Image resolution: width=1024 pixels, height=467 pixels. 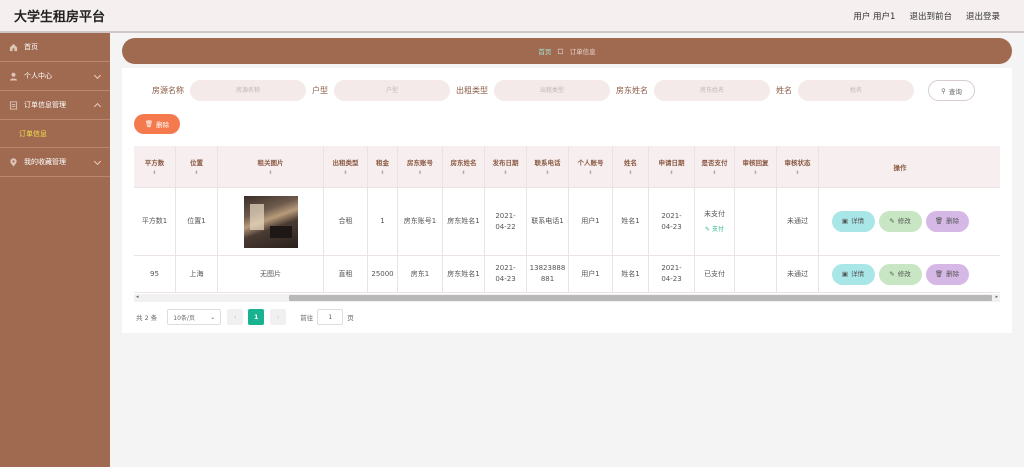 I want to click on cell-location: 位置1, so click(x=197, y=221).